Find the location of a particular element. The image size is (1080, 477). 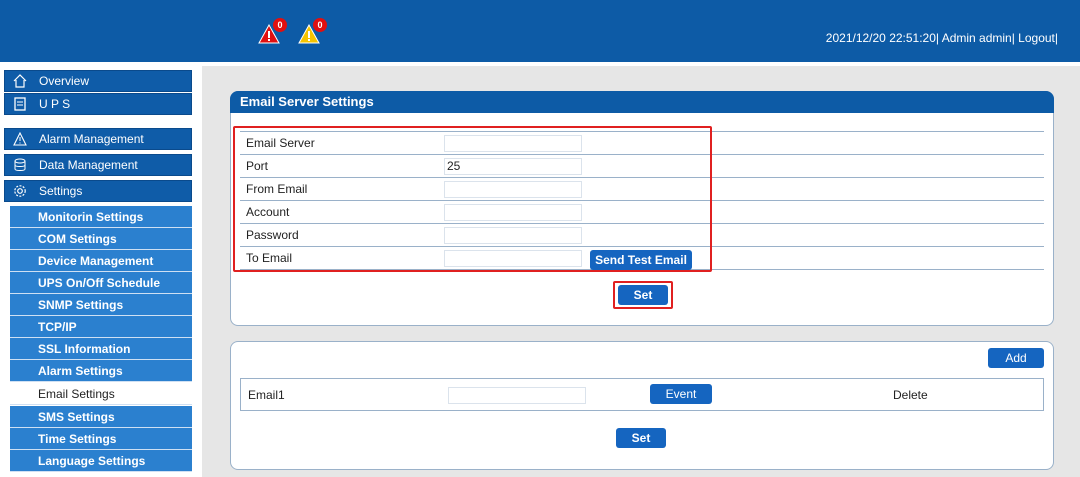

ups-icon is located at coordinates (20, 104).